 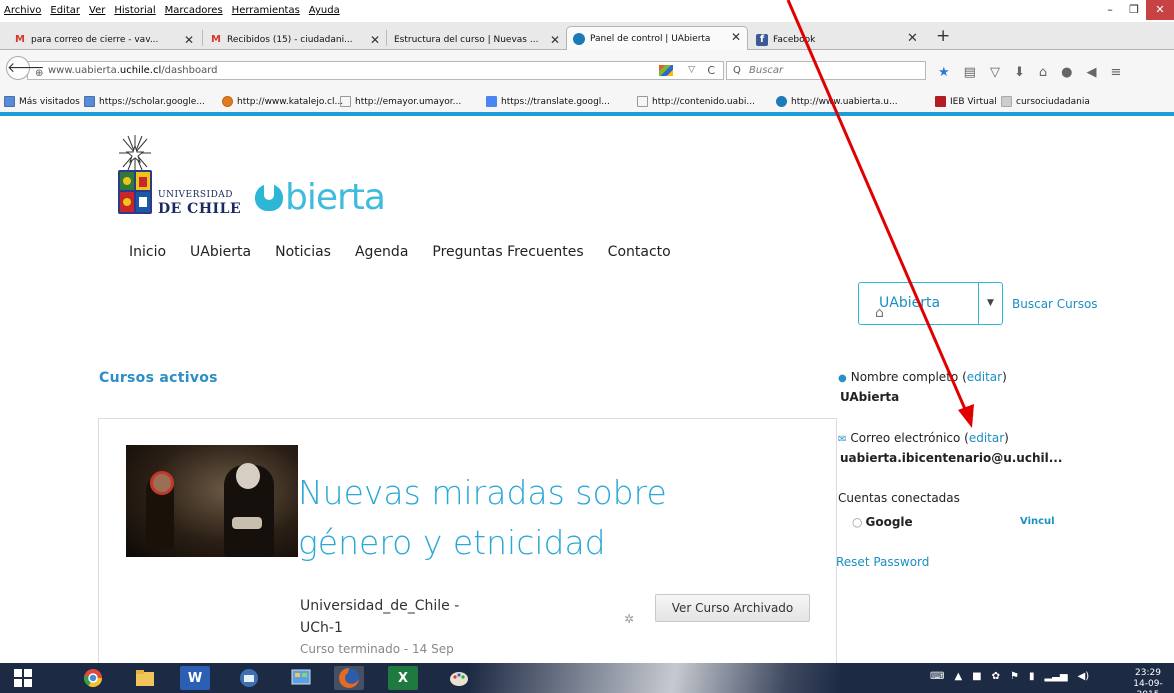 I want to click on tray-app-icon: ✿, so click(x=996, y=676).